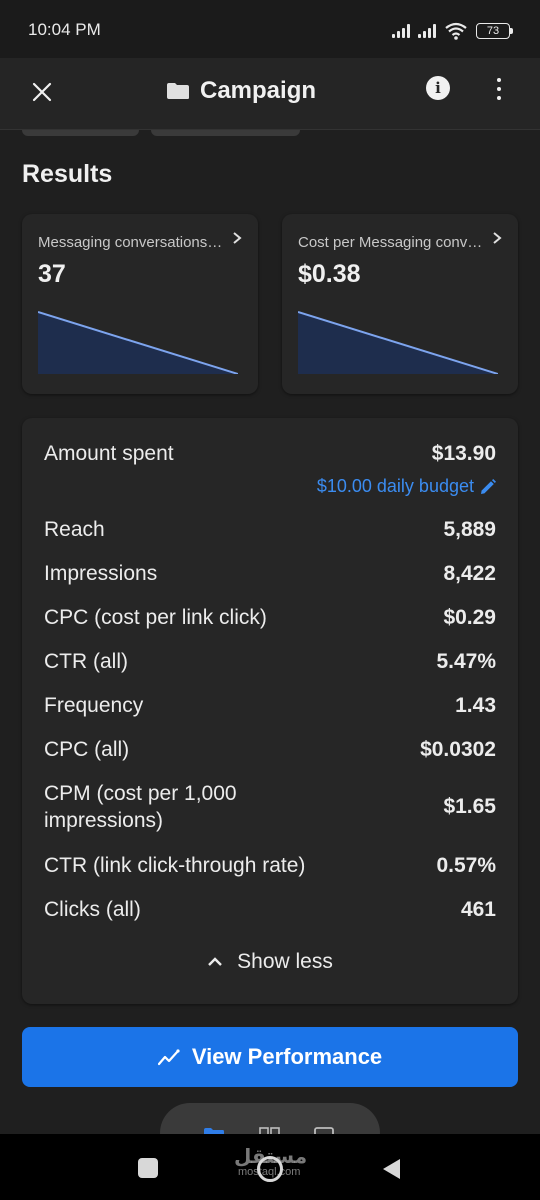 Image resolution: width=540 pixels, height=1200 pixels. Describe the element at coordinates (215, 961) in the screenshot. I see `chevron-up-icon` at that location.